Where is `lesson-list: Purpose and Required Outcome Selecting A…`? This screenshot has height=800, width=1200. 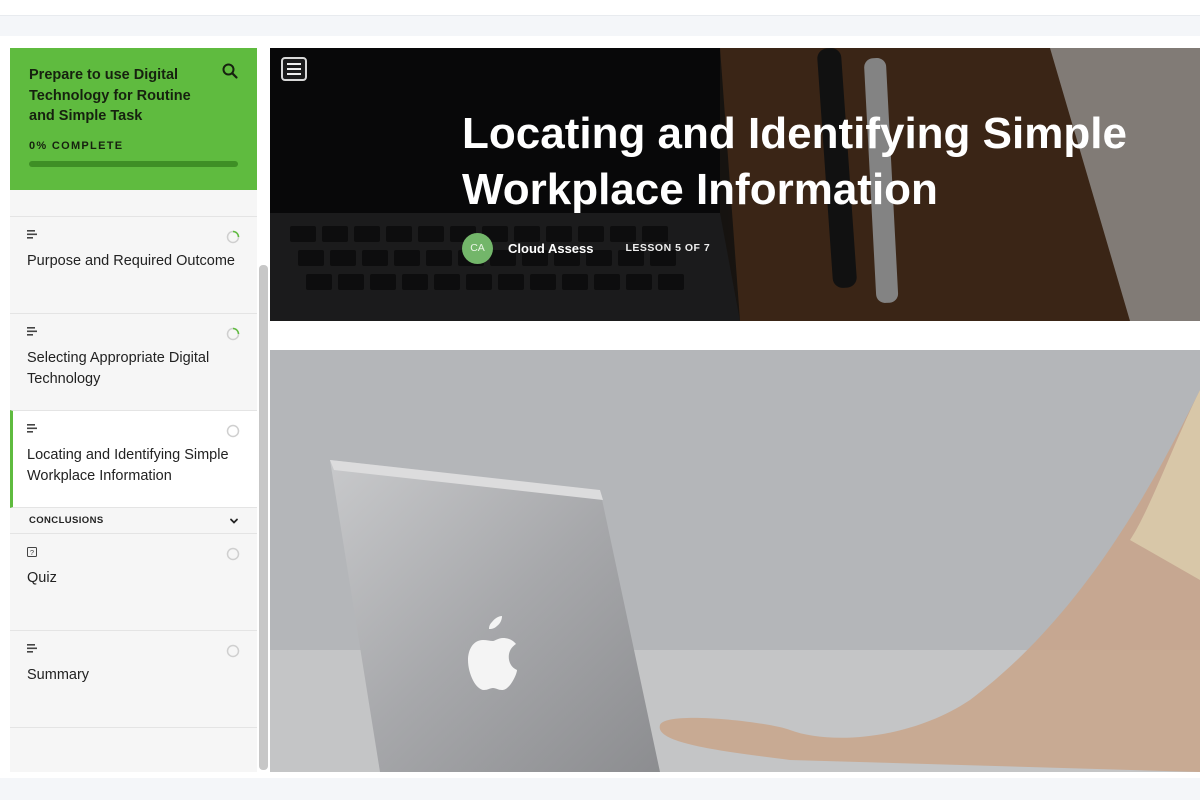 lesson-list: Purpose and Required Outcome Selecting A… is located at coordinates (133, 472).